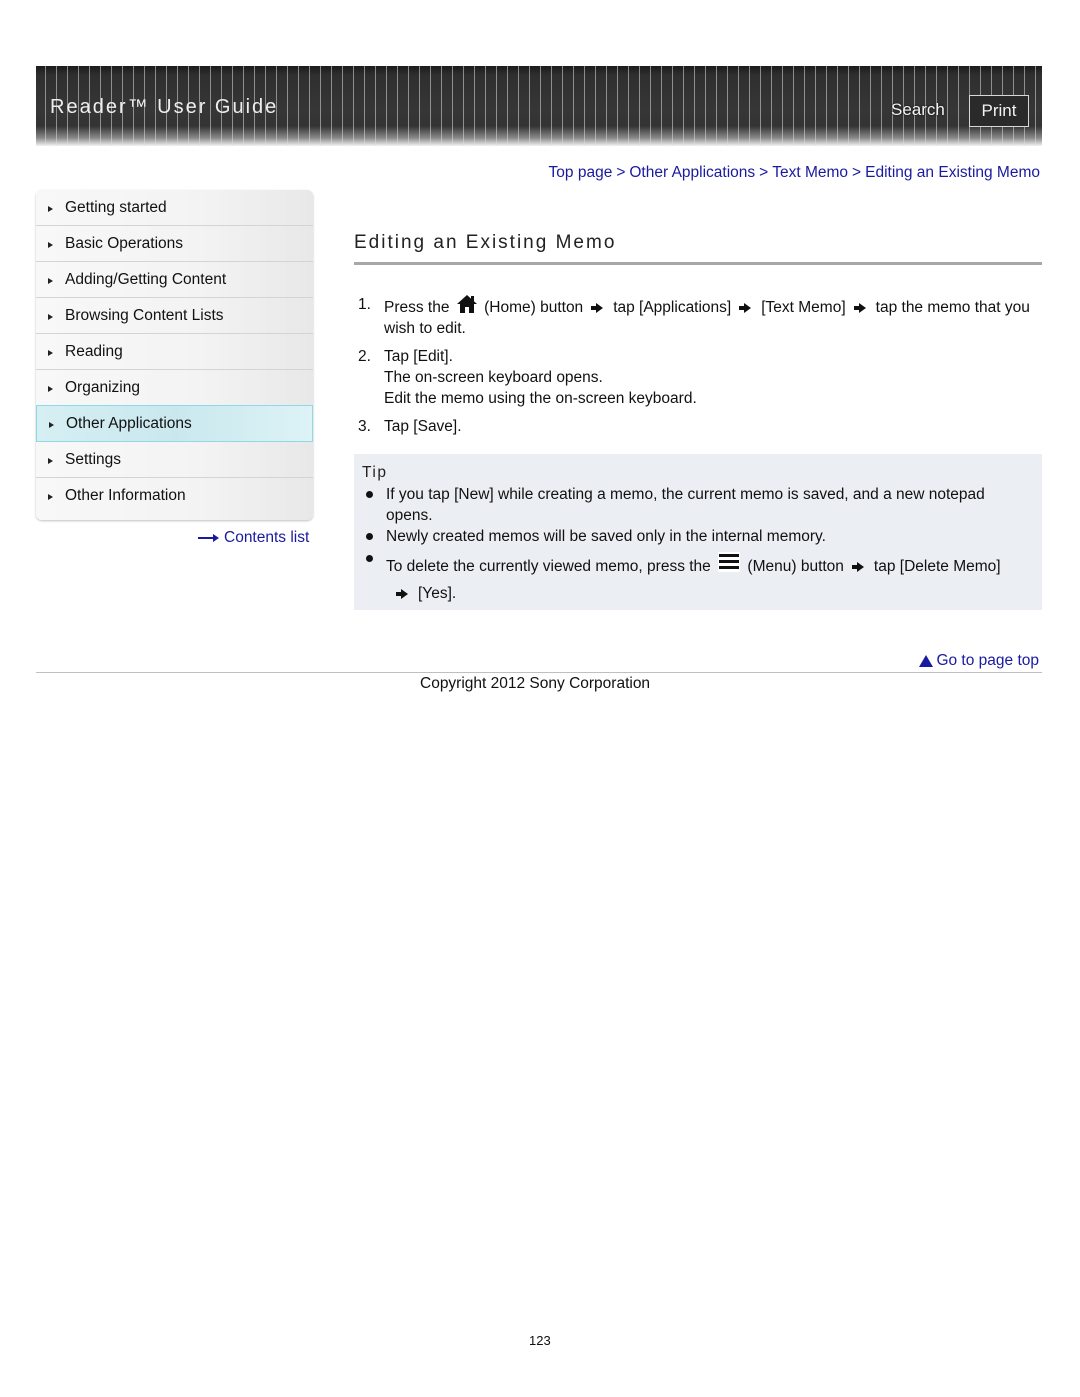 This screenshot has height=1397, width=1080. What do you see at coordinates (129, 423) in the screenshot?
I see `sidebar-item-label: Other Applications` at bounding box center [129, 423].